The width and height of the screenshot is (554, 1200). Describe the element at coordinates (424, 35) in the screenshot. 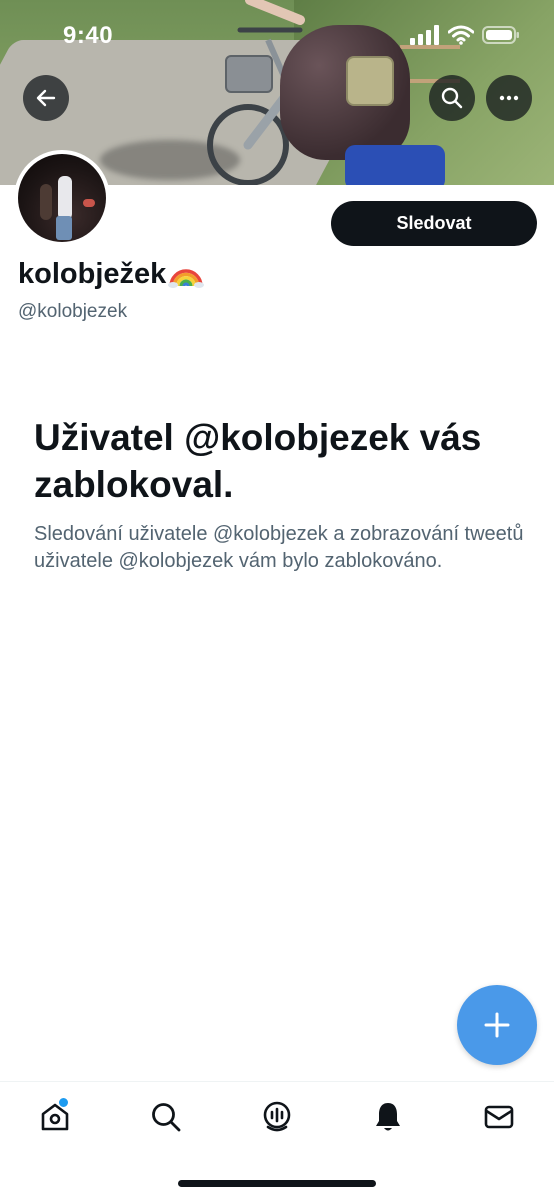

I see `cellular-signal-icon` at that location.